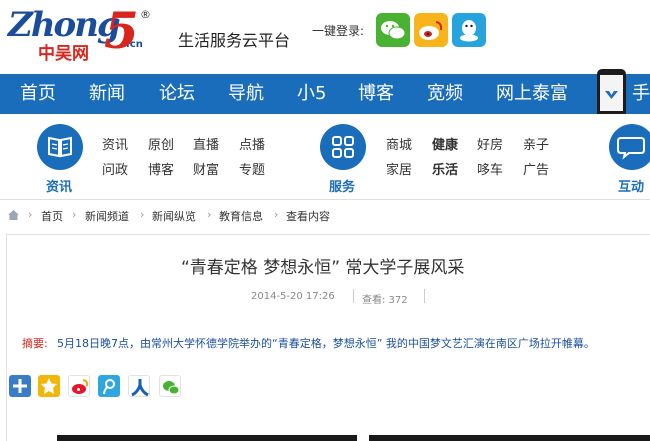  Describe the element at coordinates (13, 215) in the screenshot. I see `home-icon` at that location.